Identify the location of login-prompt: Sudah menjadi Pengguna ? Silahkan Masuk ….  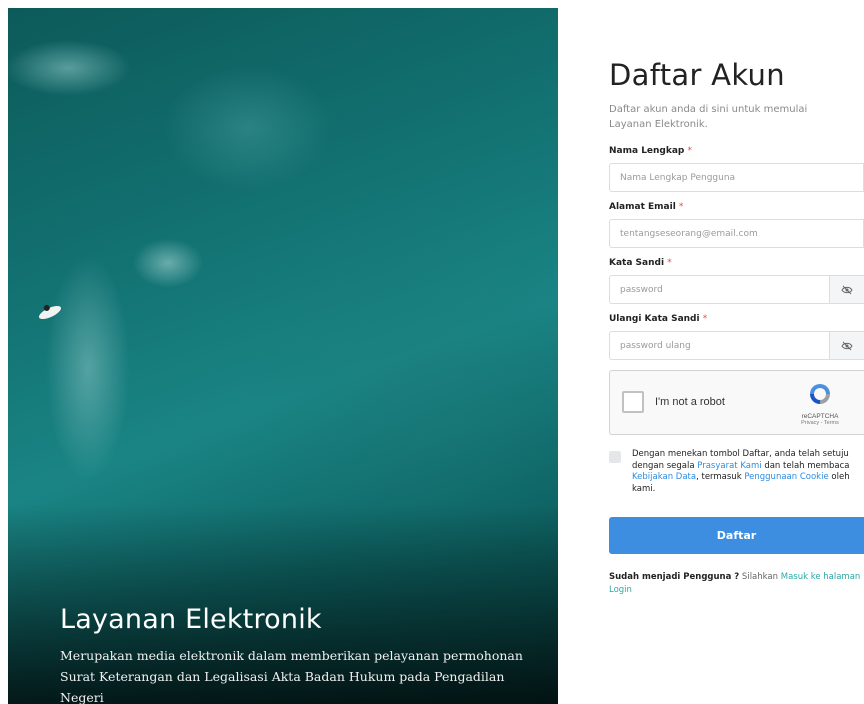
(736, 584).